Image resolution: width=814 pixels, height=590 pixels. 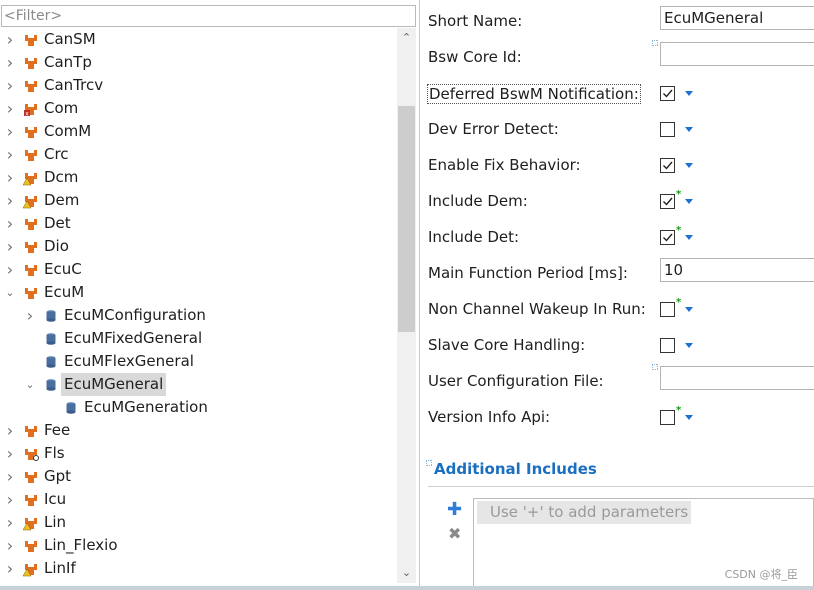 What do you see at coordinates (198, 476) in the screenshot?
I see `tree-item: › Gpt` at bounding box center [198, 476].